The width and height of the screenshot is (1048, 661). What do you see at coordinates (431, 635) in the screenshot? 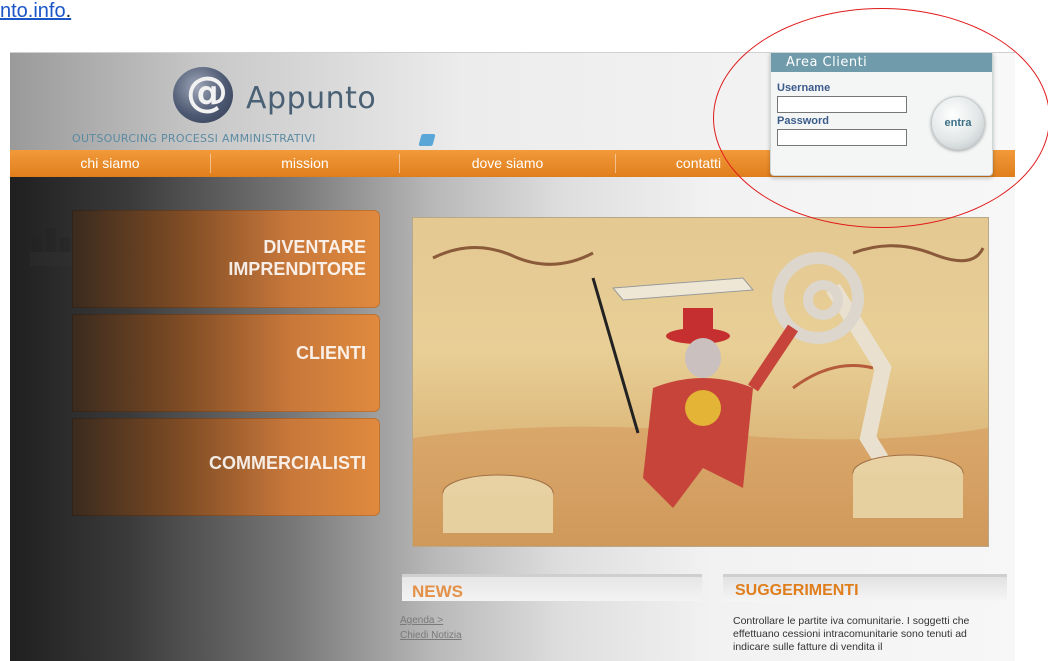
I see `news-link-chiedi-notizia: Chiedi Notizia` at bounding box center [431, 635].